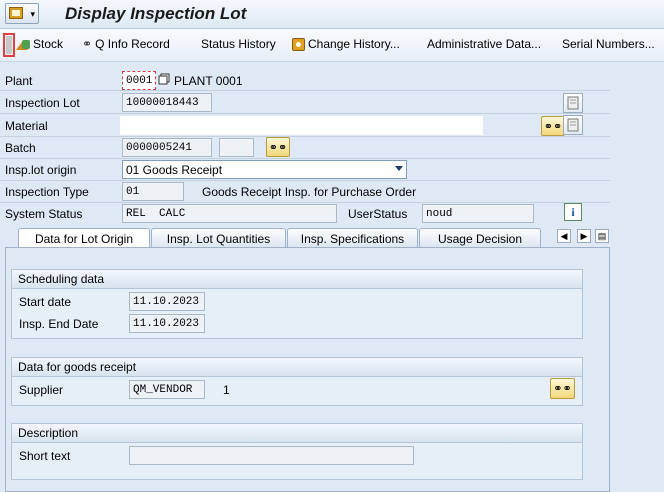 The width and height of the screenshot is (664, 492). I want to click on supplier-display-button: ⚭⚭, so click(562, 388).